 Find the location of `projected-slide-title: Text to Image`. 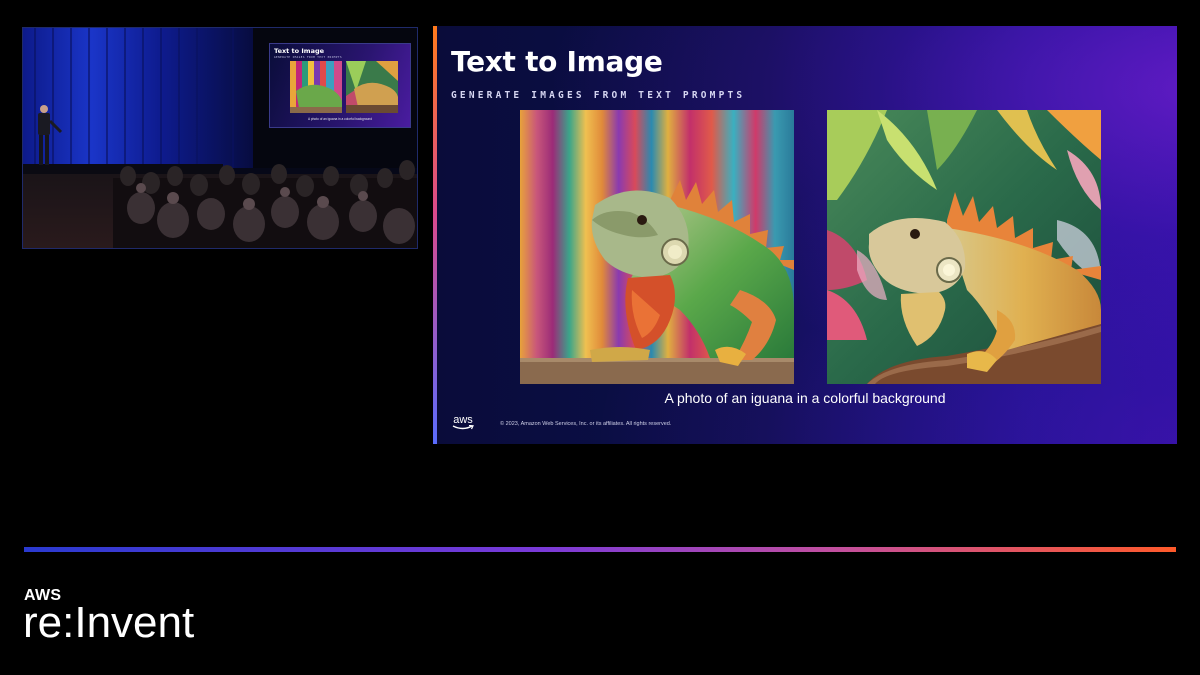

projected-slide-title: Text to Image is located at coordinates (299, 51).